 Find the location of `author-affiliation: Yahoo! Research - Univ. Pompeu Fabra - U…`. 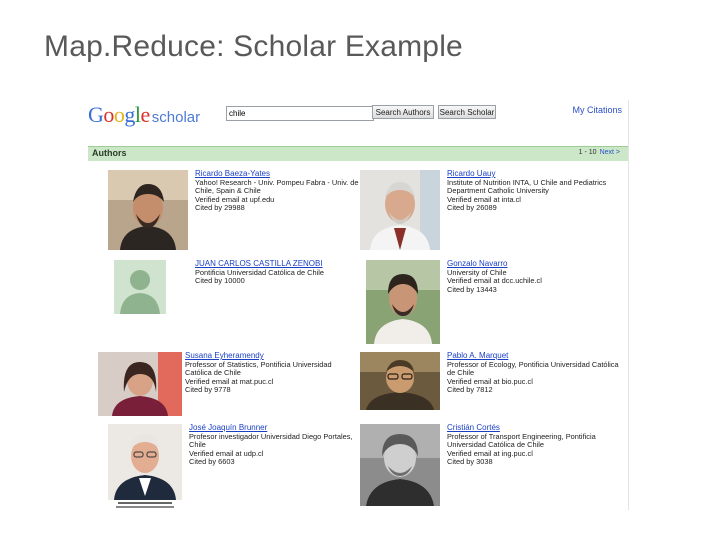

author-affiliation: Yahoo! Research - Univ. Pompeu Fabra - U… is located at coordinates (277, 187).